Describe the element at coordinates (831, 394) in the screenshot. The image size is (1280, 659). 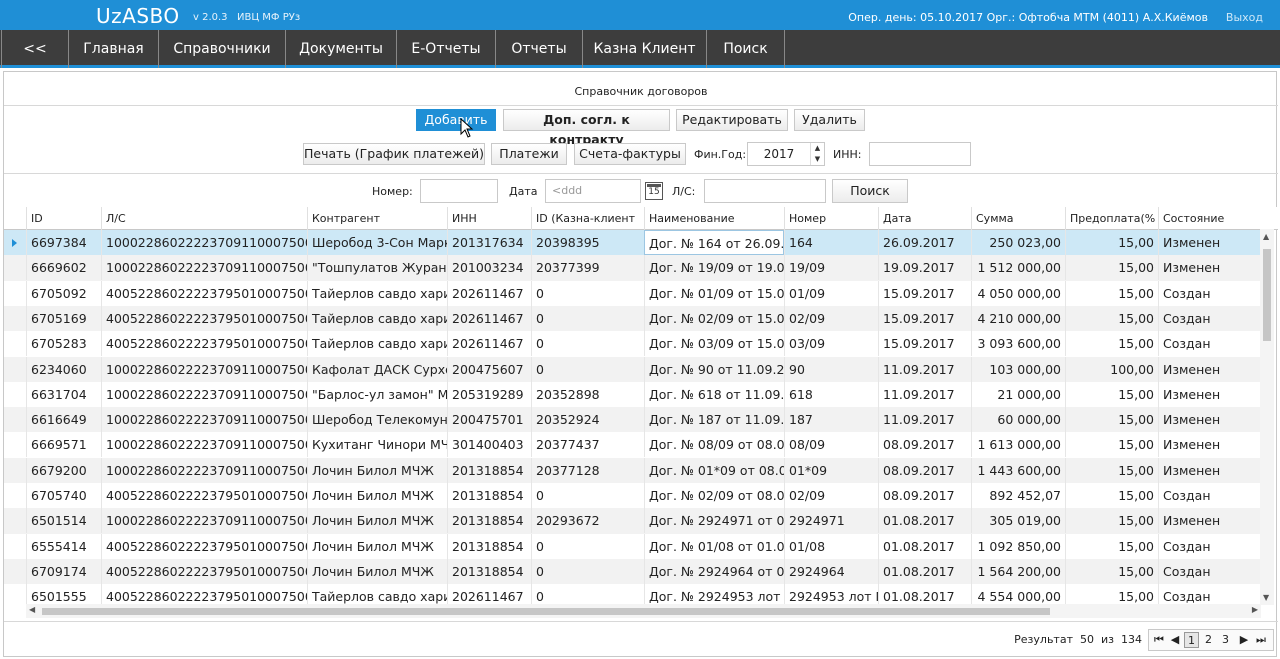
I see `cell-number: 618` at that location.